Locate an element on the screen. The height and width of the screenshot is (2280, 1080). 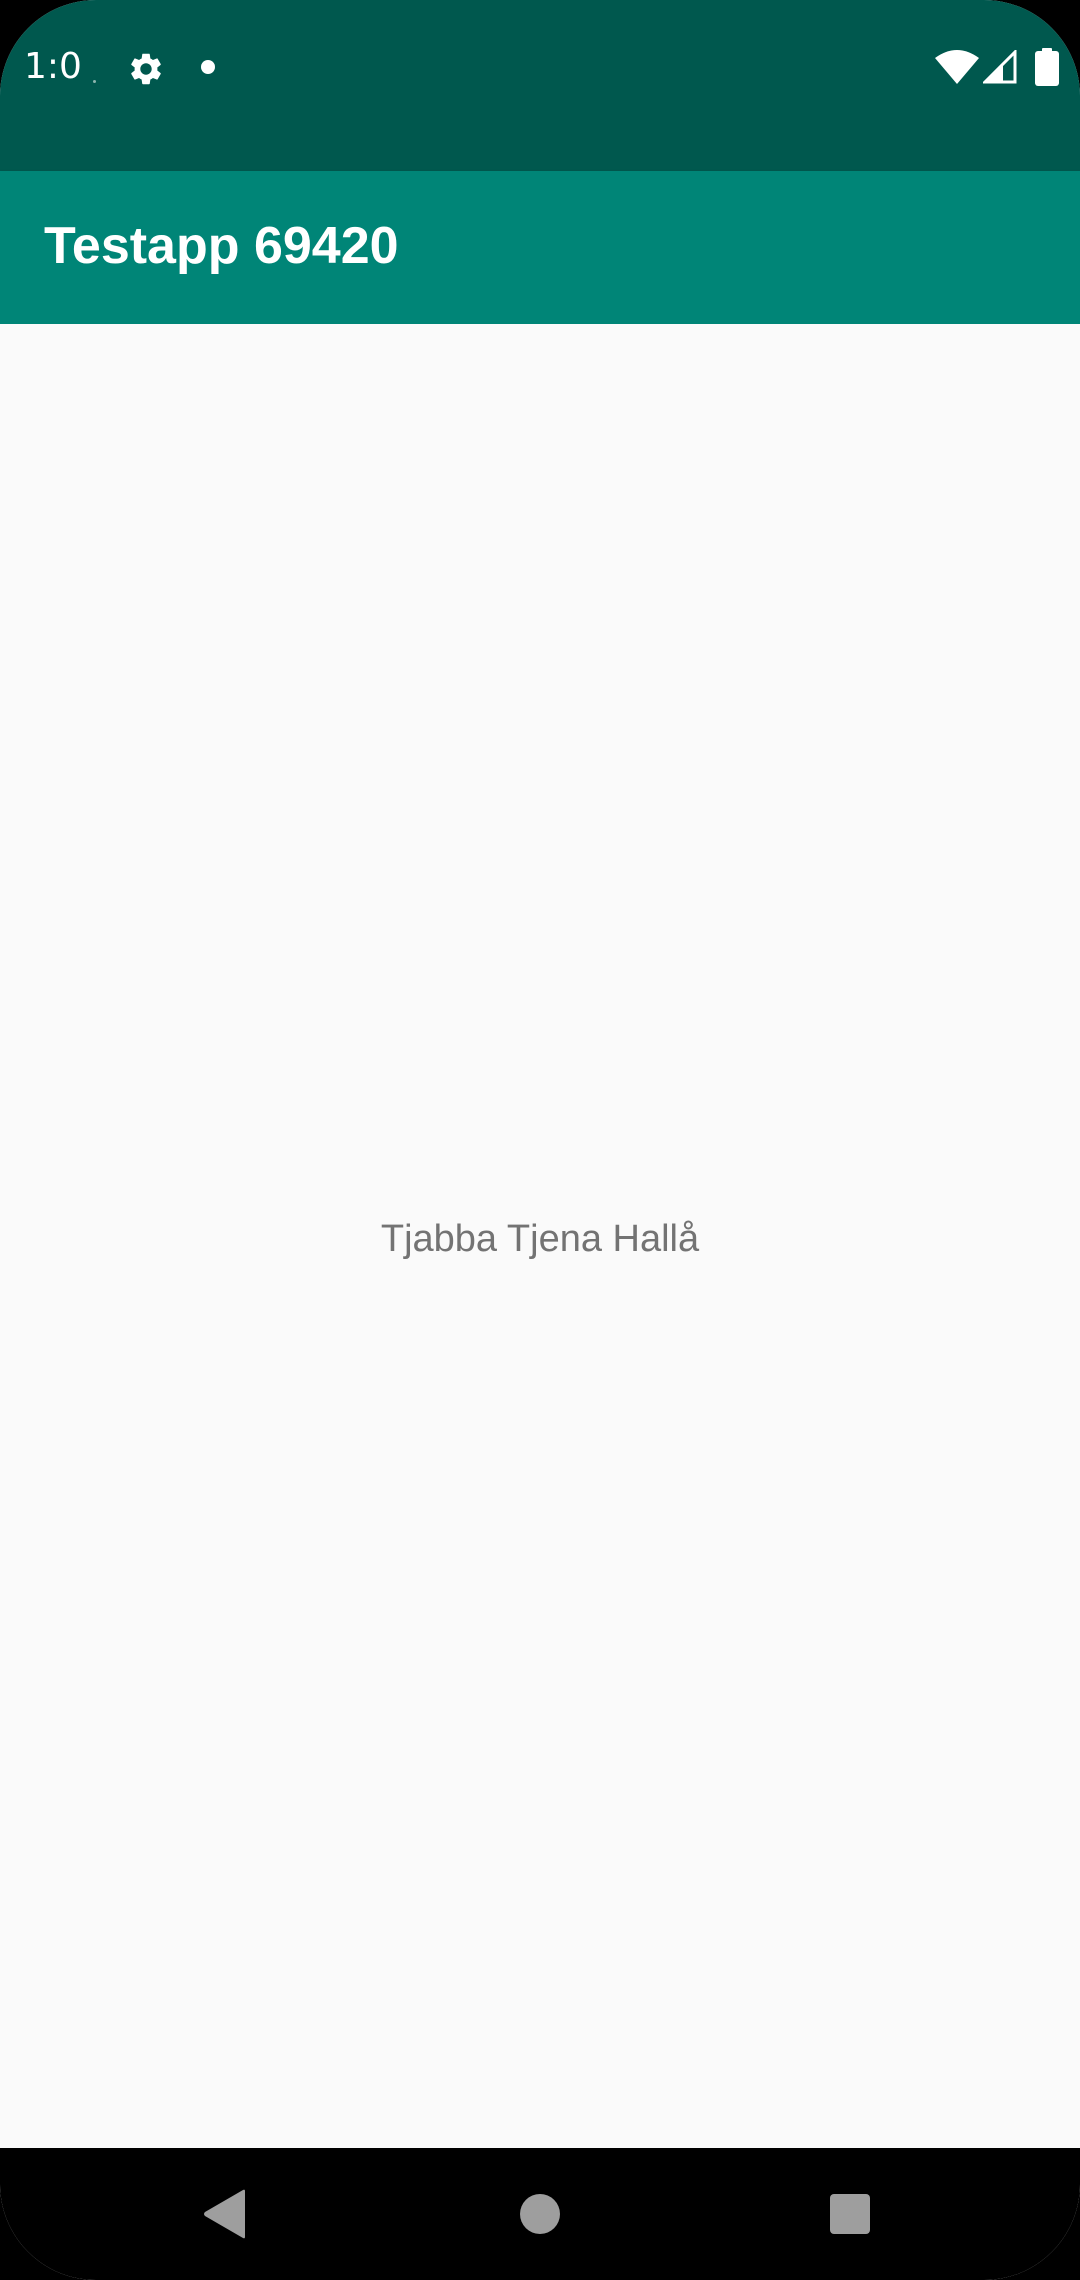
home-button is located at coordinates (540, 2214).